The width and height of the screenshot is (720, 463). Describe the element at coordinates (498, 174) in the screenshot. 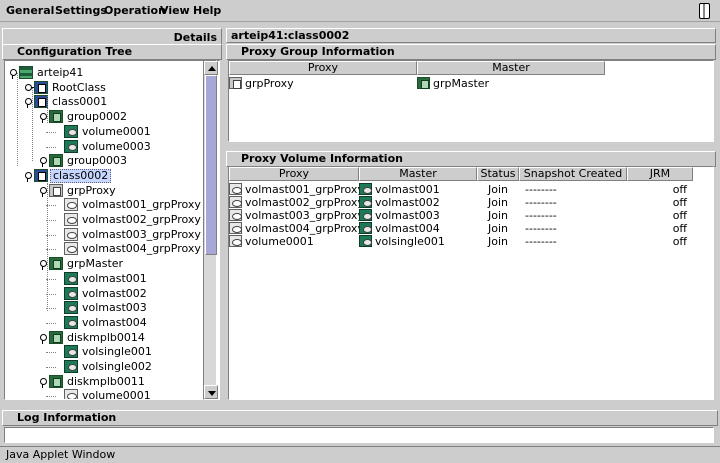

I see `column-header: Status` at that location.